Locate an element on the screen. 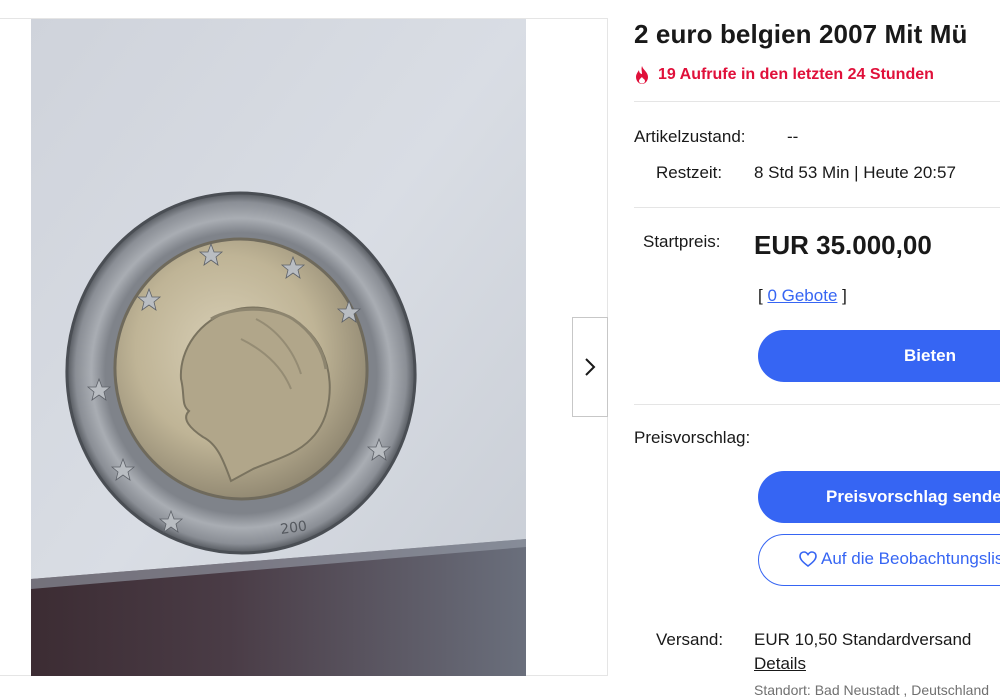 The width and height of the screenshot is (1000, 700). watchers-text: 19 Aufrufe in den letzten 24 Stunden is located at coordinates (796, 74).